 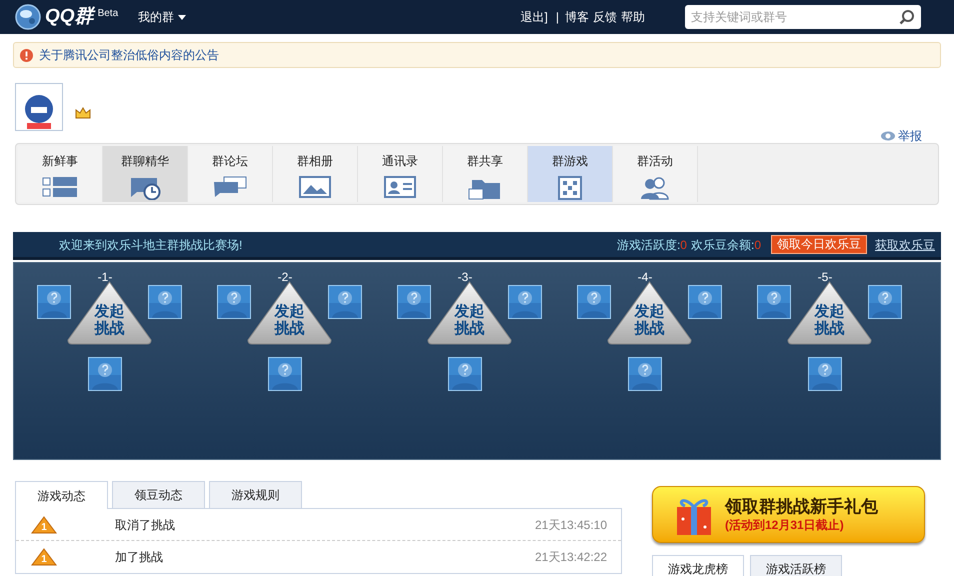 What do you see at coordinates (145, 525) in the screenshot?
I see `feed-text: 取消了挑战` at bounding box center [145, 525].